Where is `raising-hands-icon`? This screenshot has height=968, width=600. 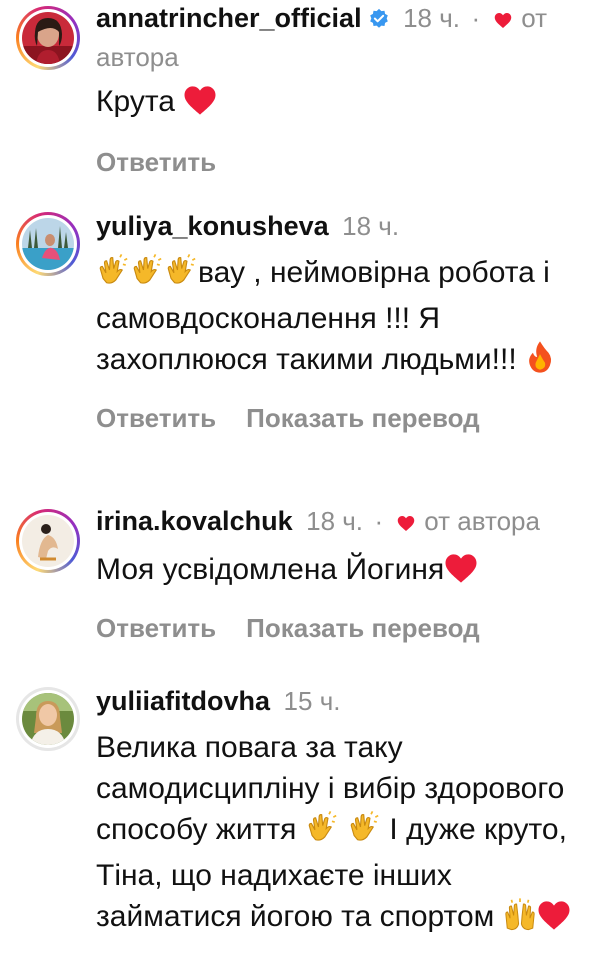 raising-hands-icon is located at coordinates (520, 919).